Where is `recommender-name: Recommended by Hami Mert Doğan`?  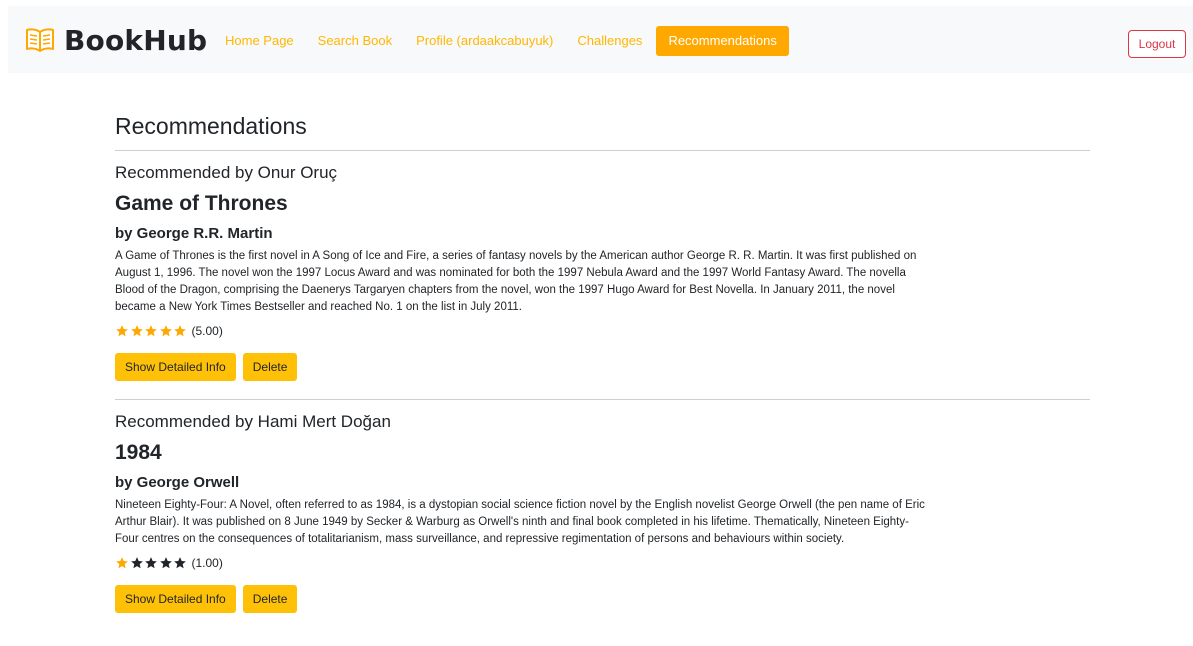
recommender-name: Recommended by Hami Mert Doğan is located at coordinates (253, 421).